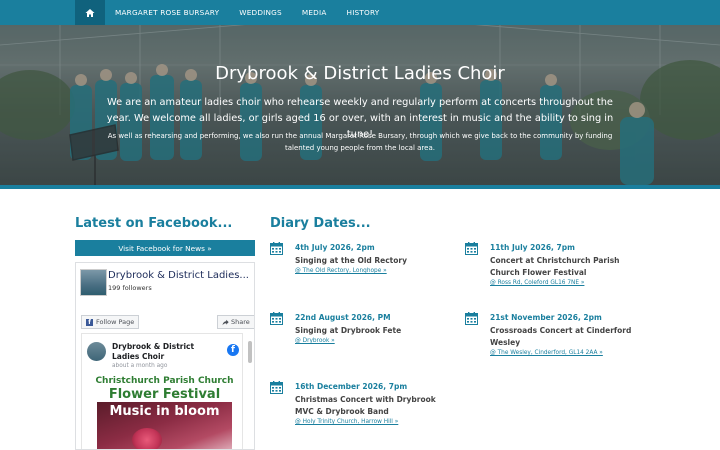 The image size is (720, 450). I want to click on post-timestamp: about a month ago, so click(139, 366).